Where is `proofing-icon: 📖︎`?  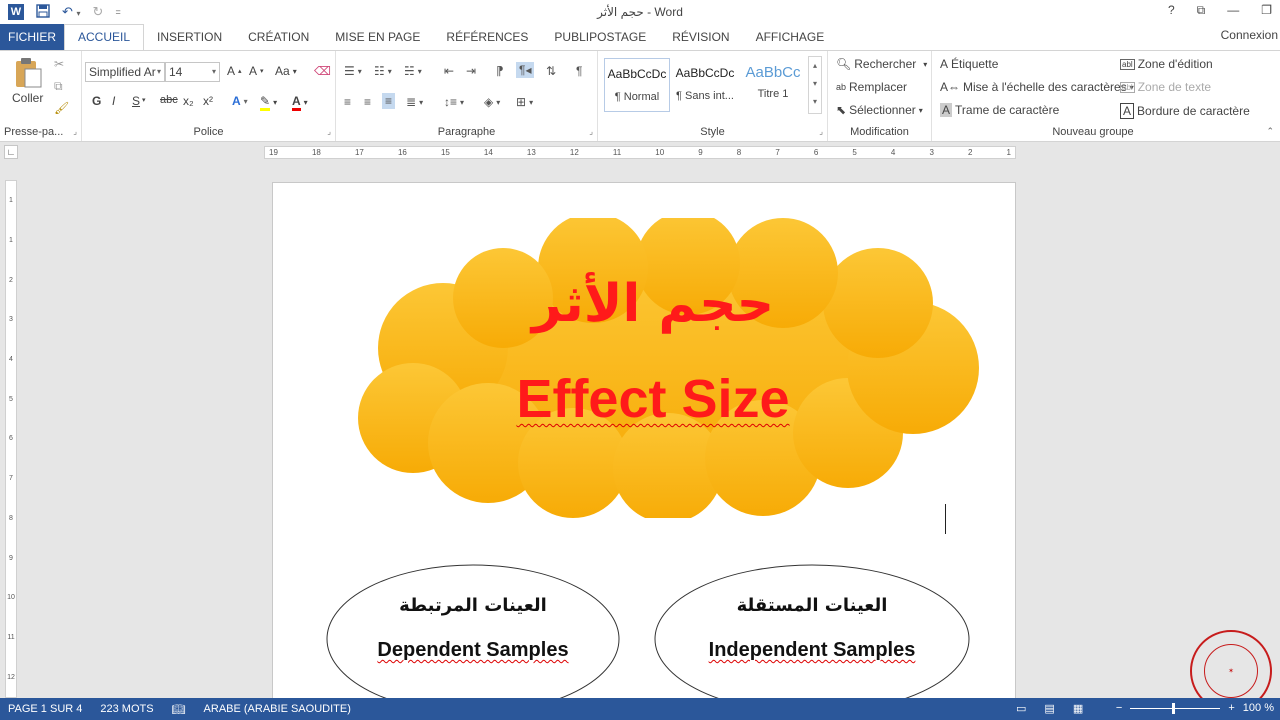
proofing-icon: 📖︎ is located at coordinates (180, 709).